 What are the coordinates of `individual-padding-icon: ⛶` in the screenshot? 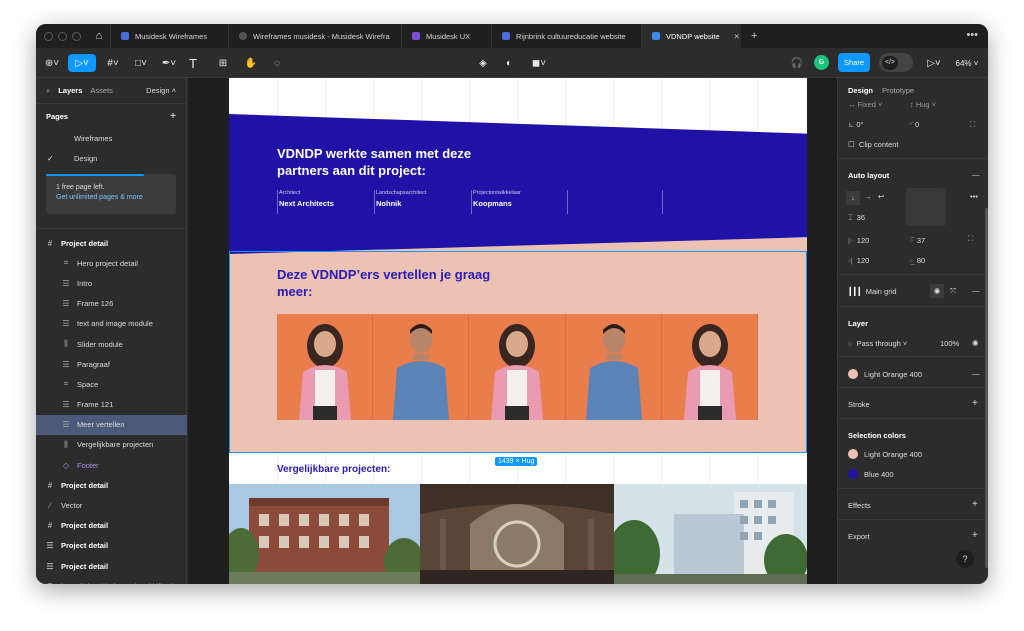 It's located at (970, 239).